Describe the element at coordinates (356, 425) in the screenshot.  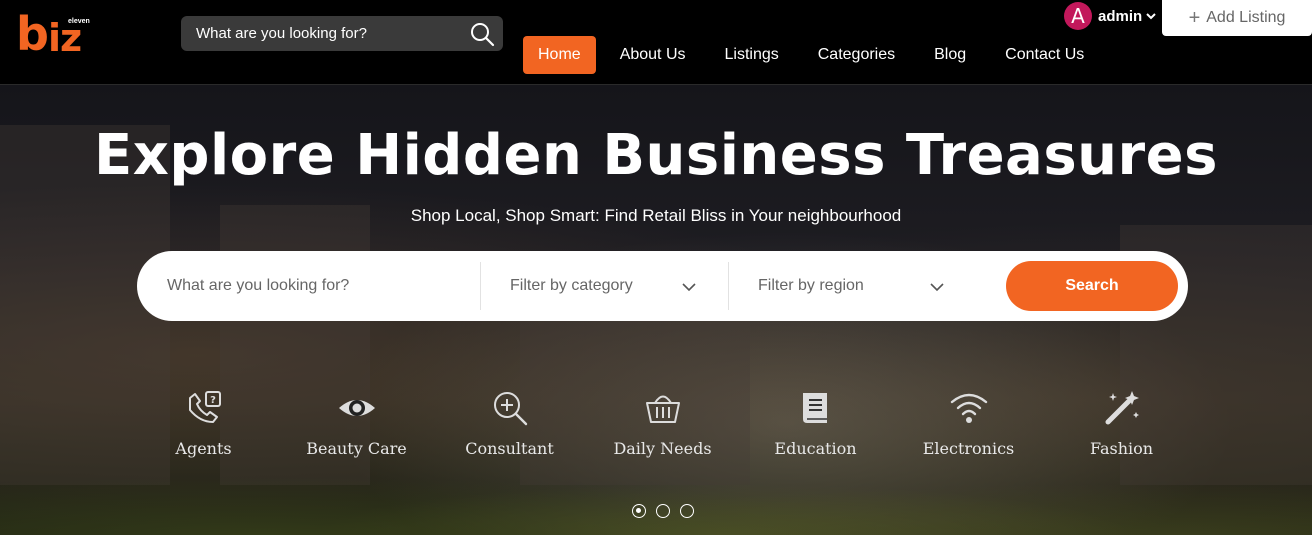
I see `category-beauty-care: Beauty Care` at that location.